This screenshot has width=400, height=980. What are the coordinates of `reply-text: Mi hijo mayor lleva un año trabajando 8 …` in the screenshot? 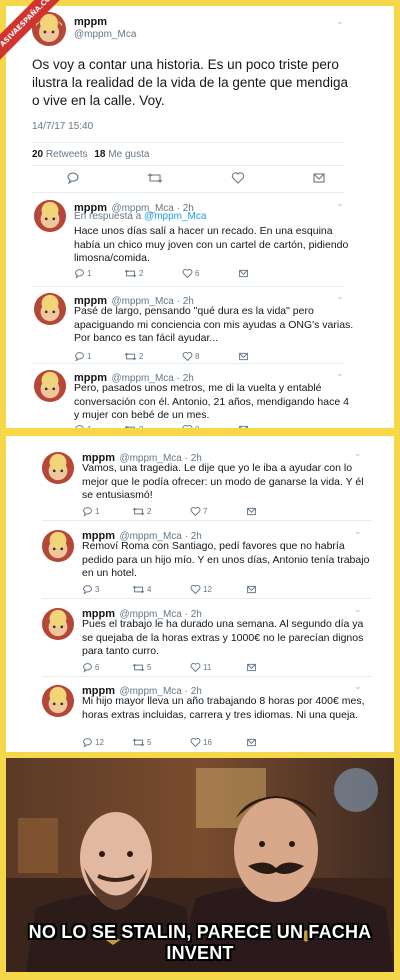 It's located at (223, 708).